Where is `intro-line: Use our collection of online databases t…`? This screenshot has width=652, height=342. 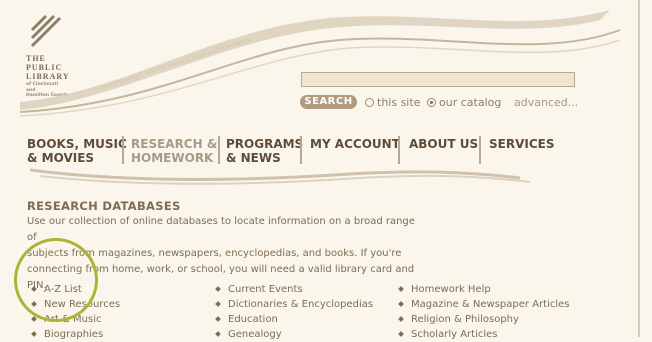
intro-line: Use our collection of online databases t… is located at coordinates (221, 229).